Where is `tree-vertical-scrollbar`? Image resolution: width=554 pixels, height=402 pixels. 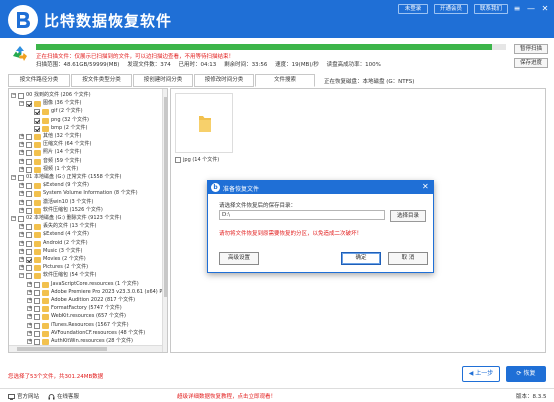
tree-vertical-scrollbar is located at coordinates (164, 220).